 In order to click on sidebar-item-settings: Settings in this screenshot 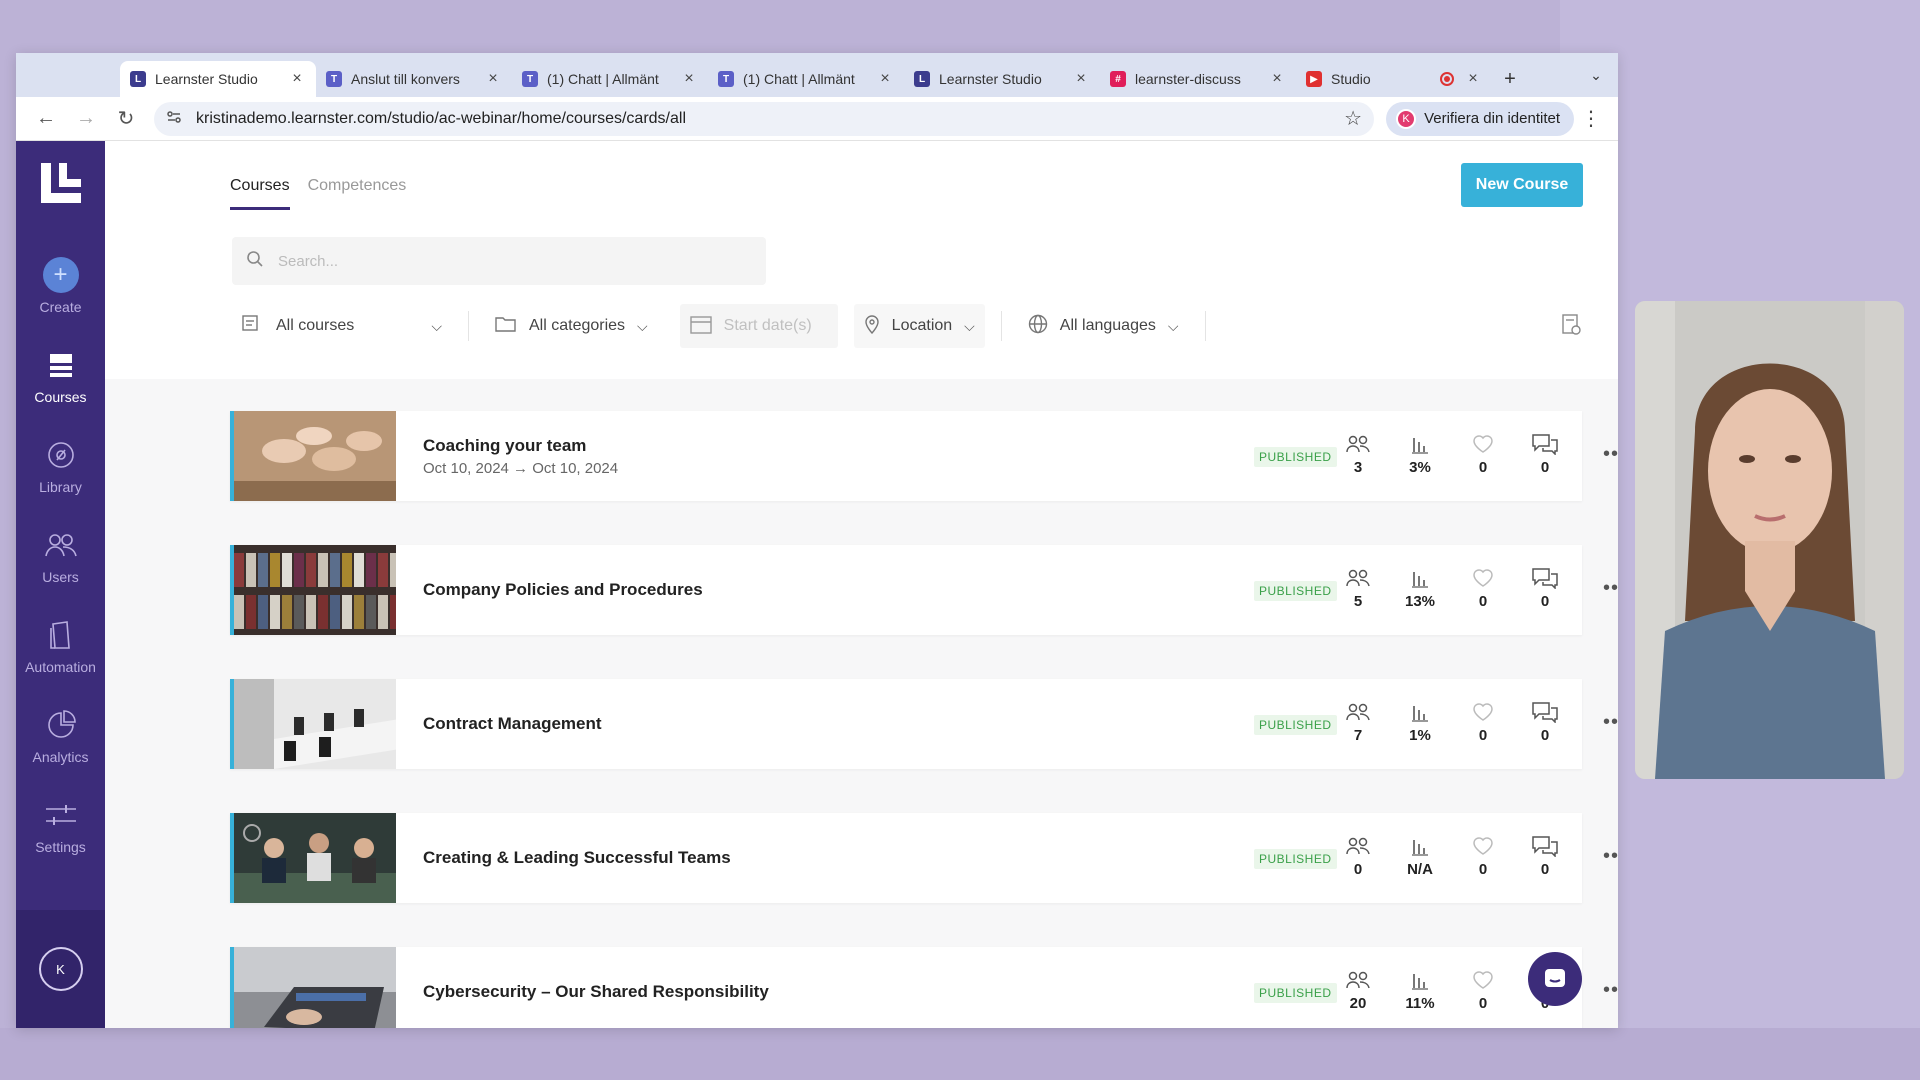, I will do `click(60, 826)`.